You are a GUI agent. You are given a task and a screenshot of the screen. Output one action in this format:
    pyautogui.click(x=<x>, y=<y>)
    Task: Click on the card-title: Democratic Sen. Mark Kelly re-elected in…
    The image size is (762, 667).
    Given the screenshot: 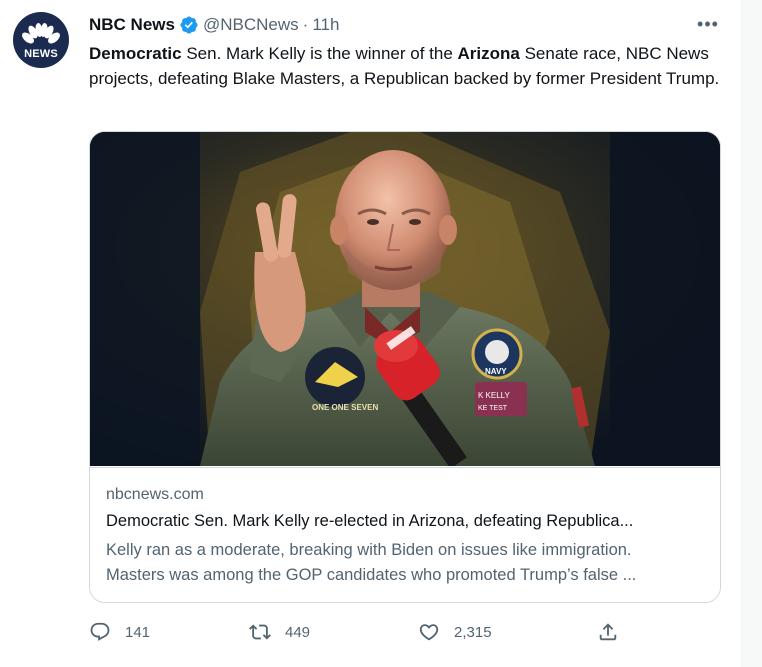 What is the action you would take?
    pyautogui.click(x=370, y=521)
    